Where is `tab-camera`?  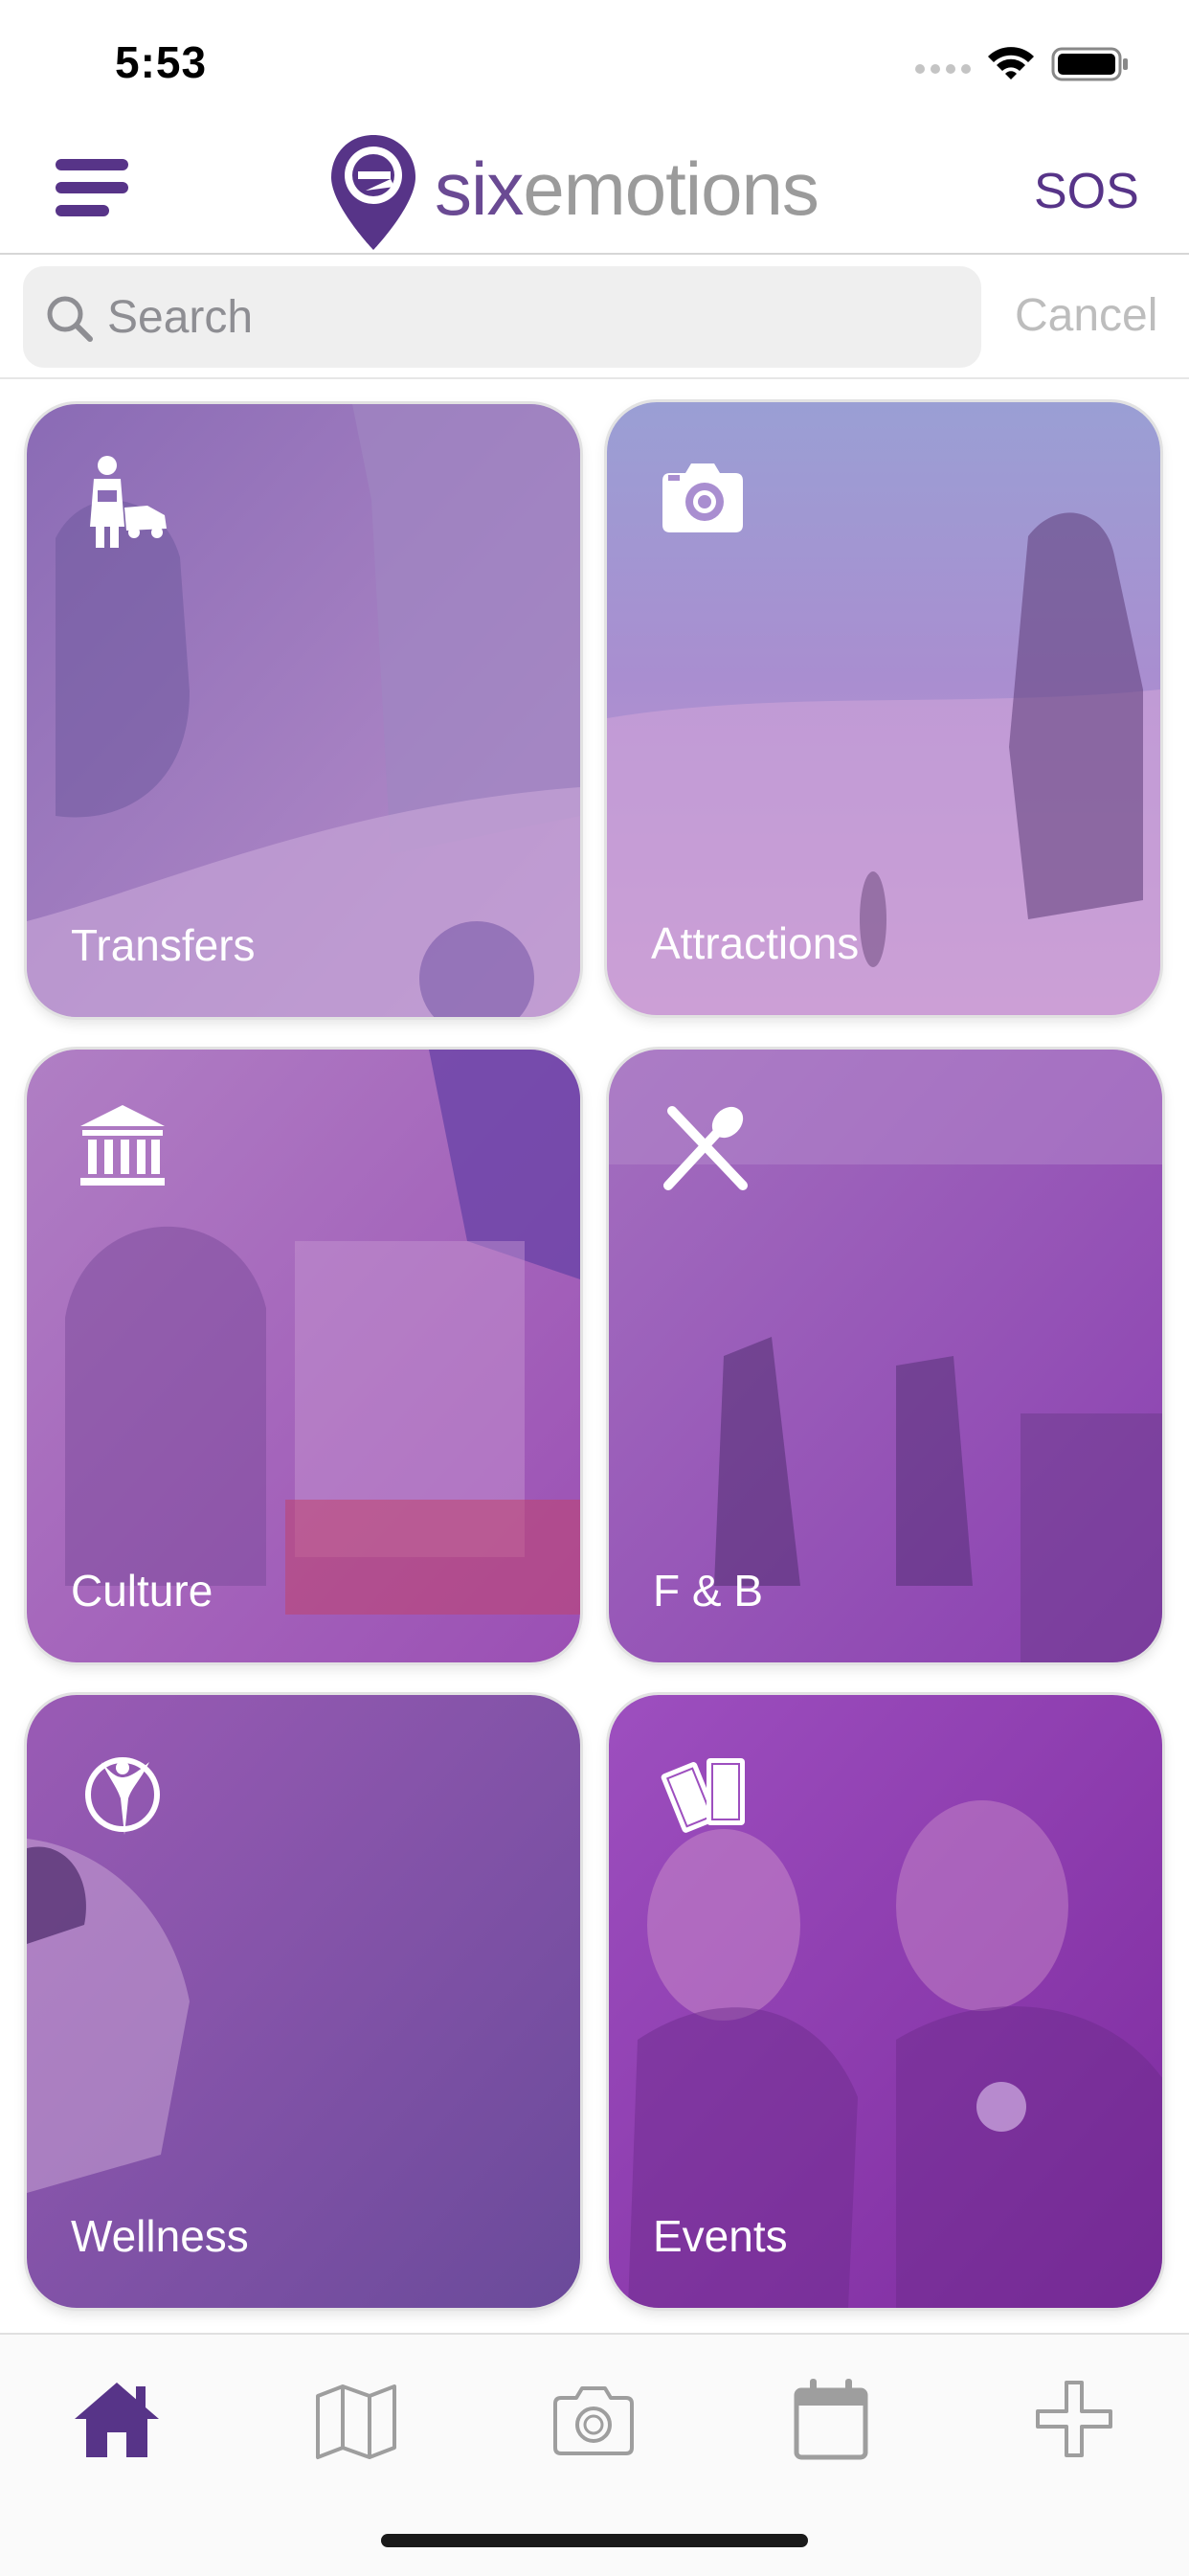 tab-camera is located at coordinates (593, 2419).